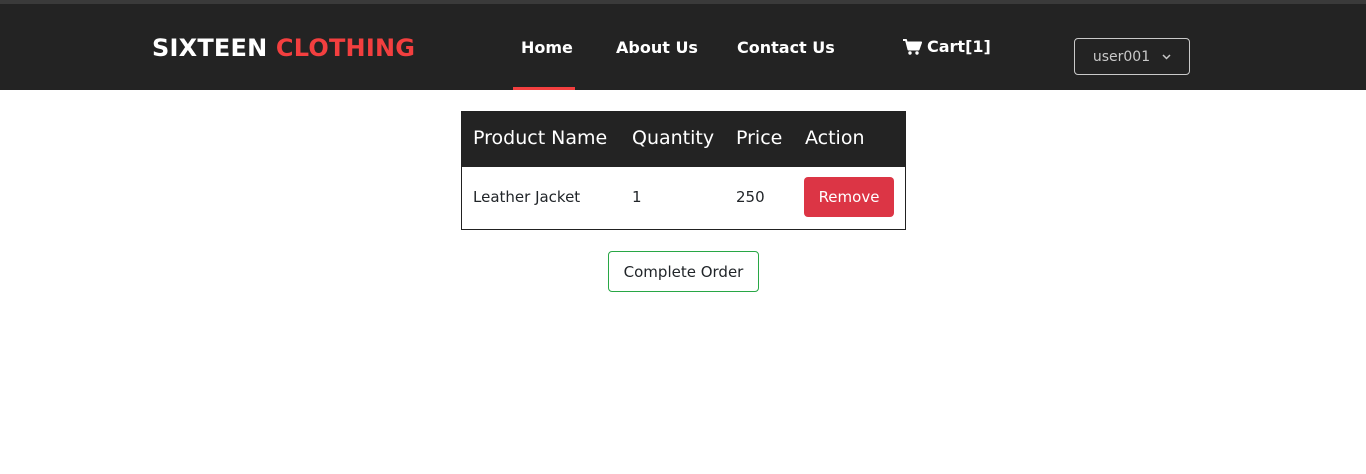 Image resolution: width=1366 pixels, height=474 pixels. Describe the element at coordinates (345, 48) in the screenshot. I see `brand-name-part2: CLOTHING` at that location.